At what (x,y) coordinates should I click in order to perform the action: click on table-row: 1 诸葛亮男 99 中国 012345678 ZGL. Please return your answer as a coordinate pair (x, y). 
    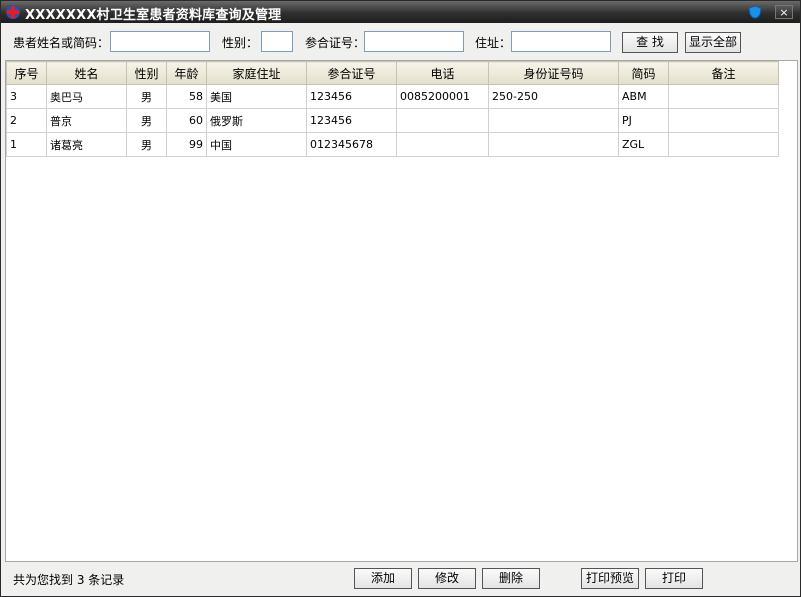
    Looking at the image, I should click on (392, 144).